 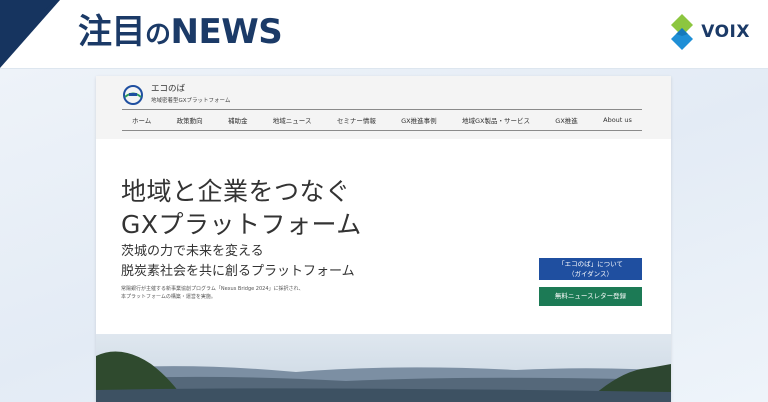 I want to click on nav-home: ホーム, so click(x=141, y=120).